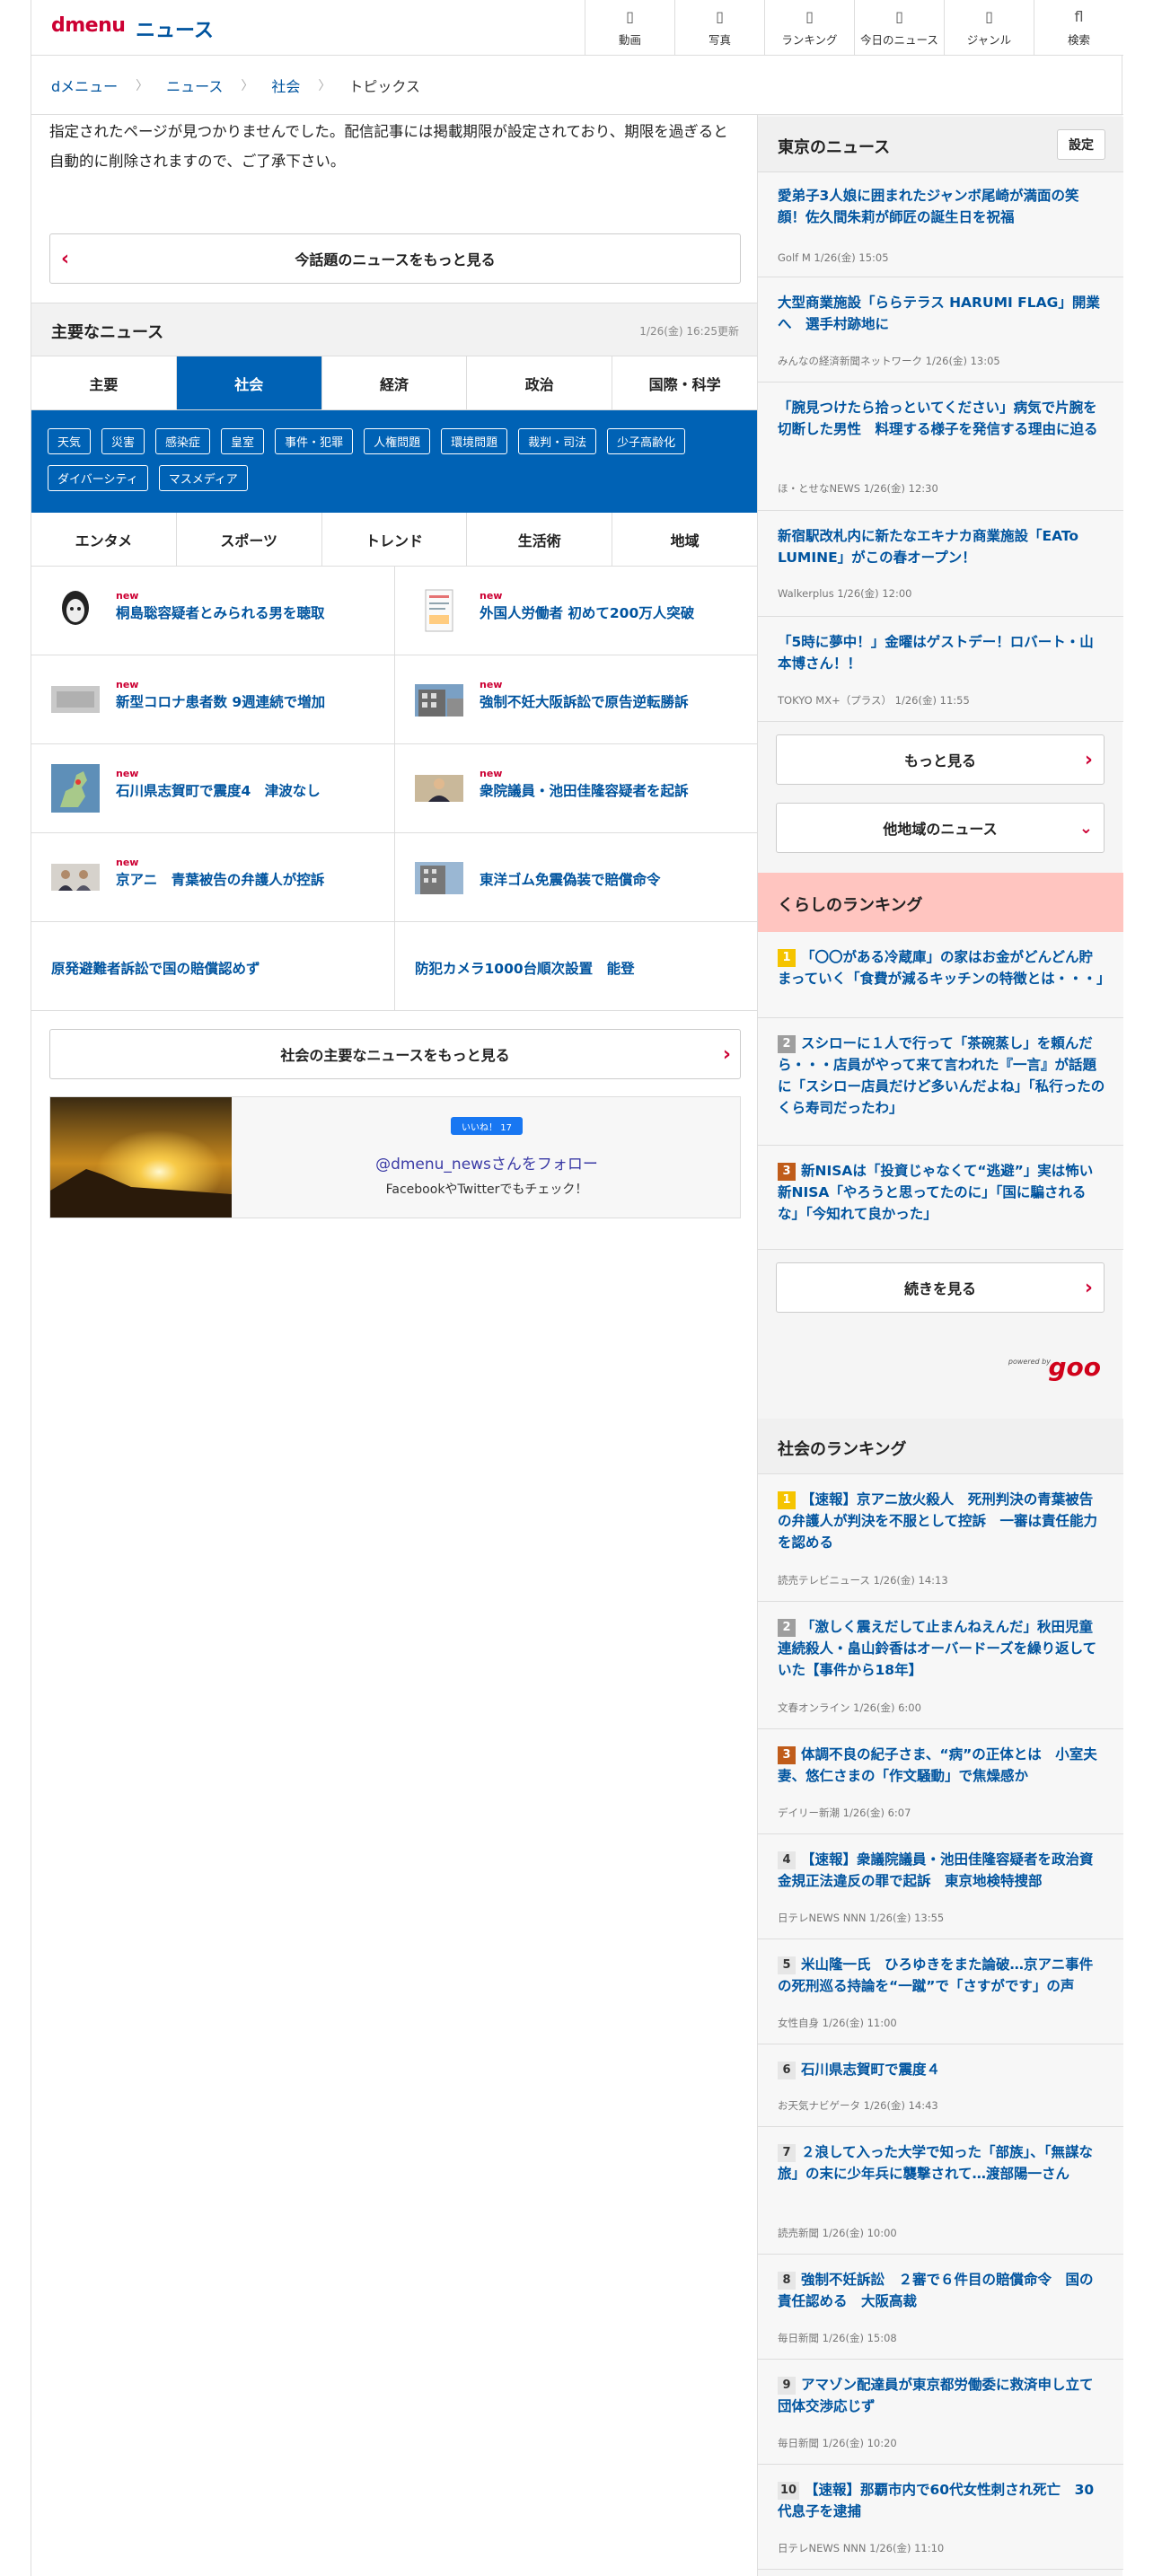 The height and width of the screenshot is (2576, 1153). What do you see at coordinates (491, 774) in the screenshot?
I see `new-badge: new` at bounding box center [491, 774].